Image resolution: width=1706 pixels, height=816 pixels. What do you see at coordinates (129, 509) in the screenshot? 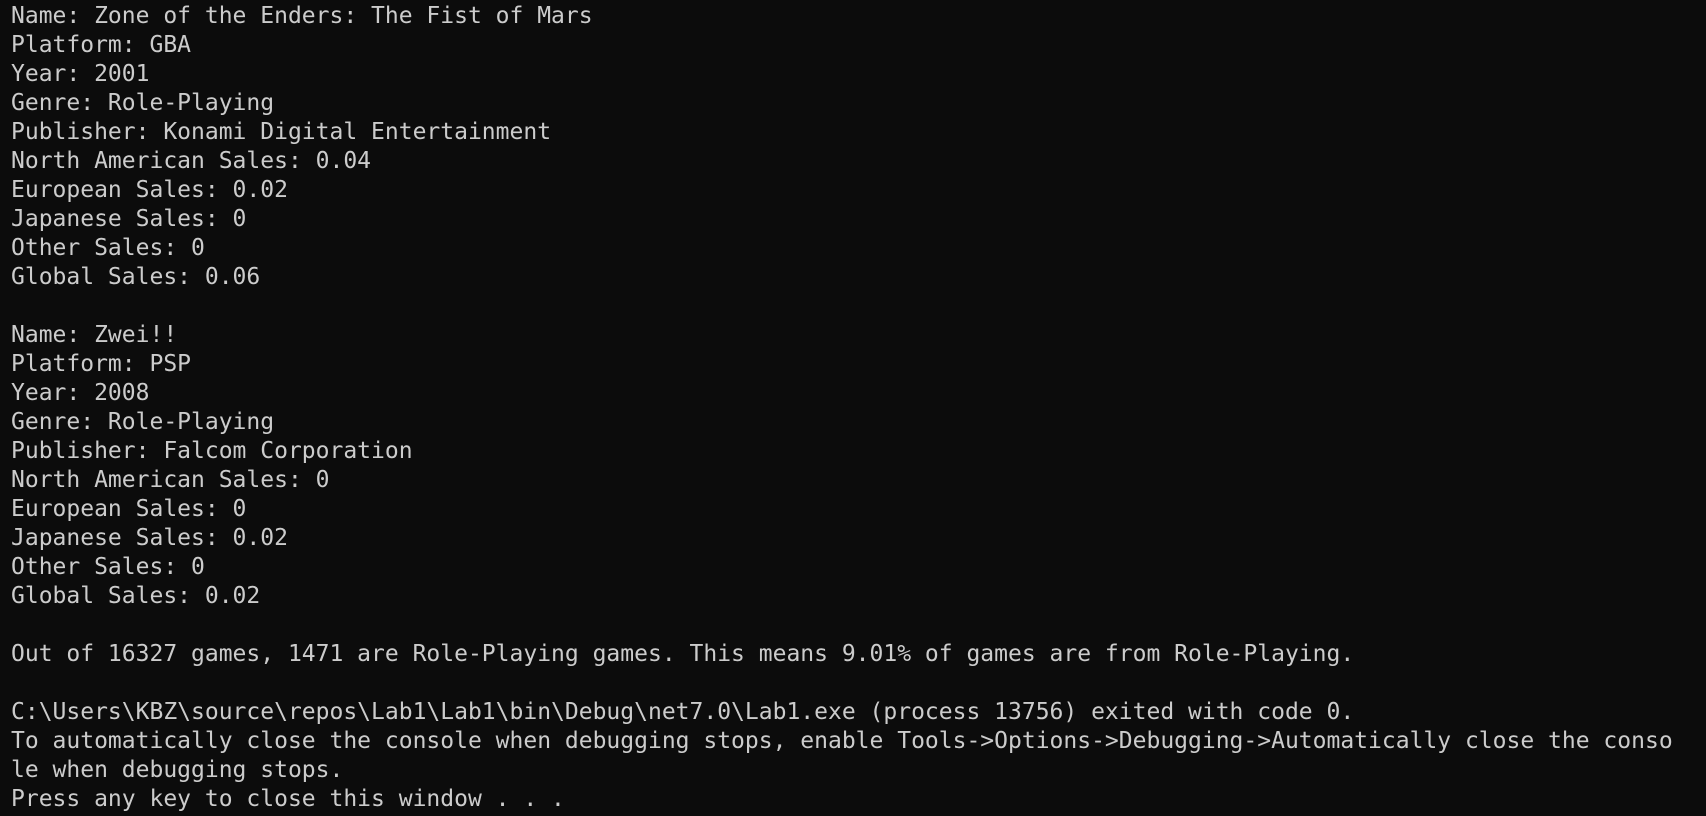
I see `record-eu-sales: European Sales: 0` at bounding box center [129, 509].